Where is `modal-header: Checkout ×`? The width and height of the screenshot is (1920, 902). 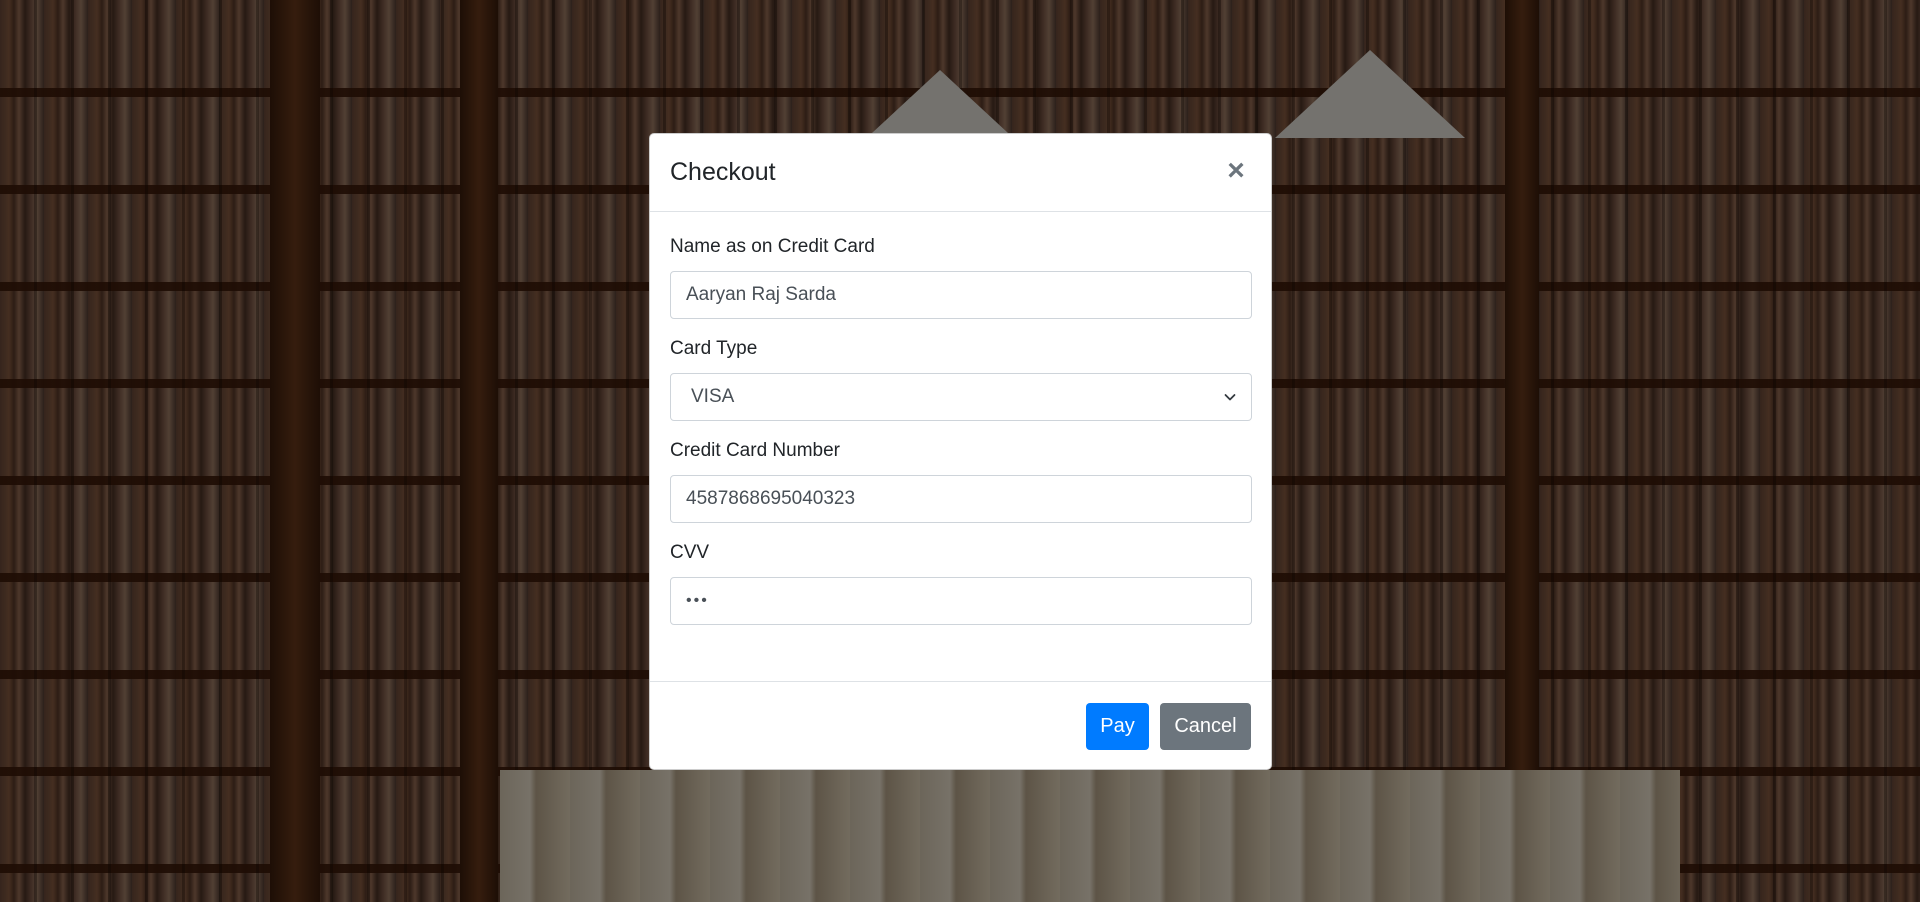 modal-header: Checkout × is located at coordinates (960, 173).